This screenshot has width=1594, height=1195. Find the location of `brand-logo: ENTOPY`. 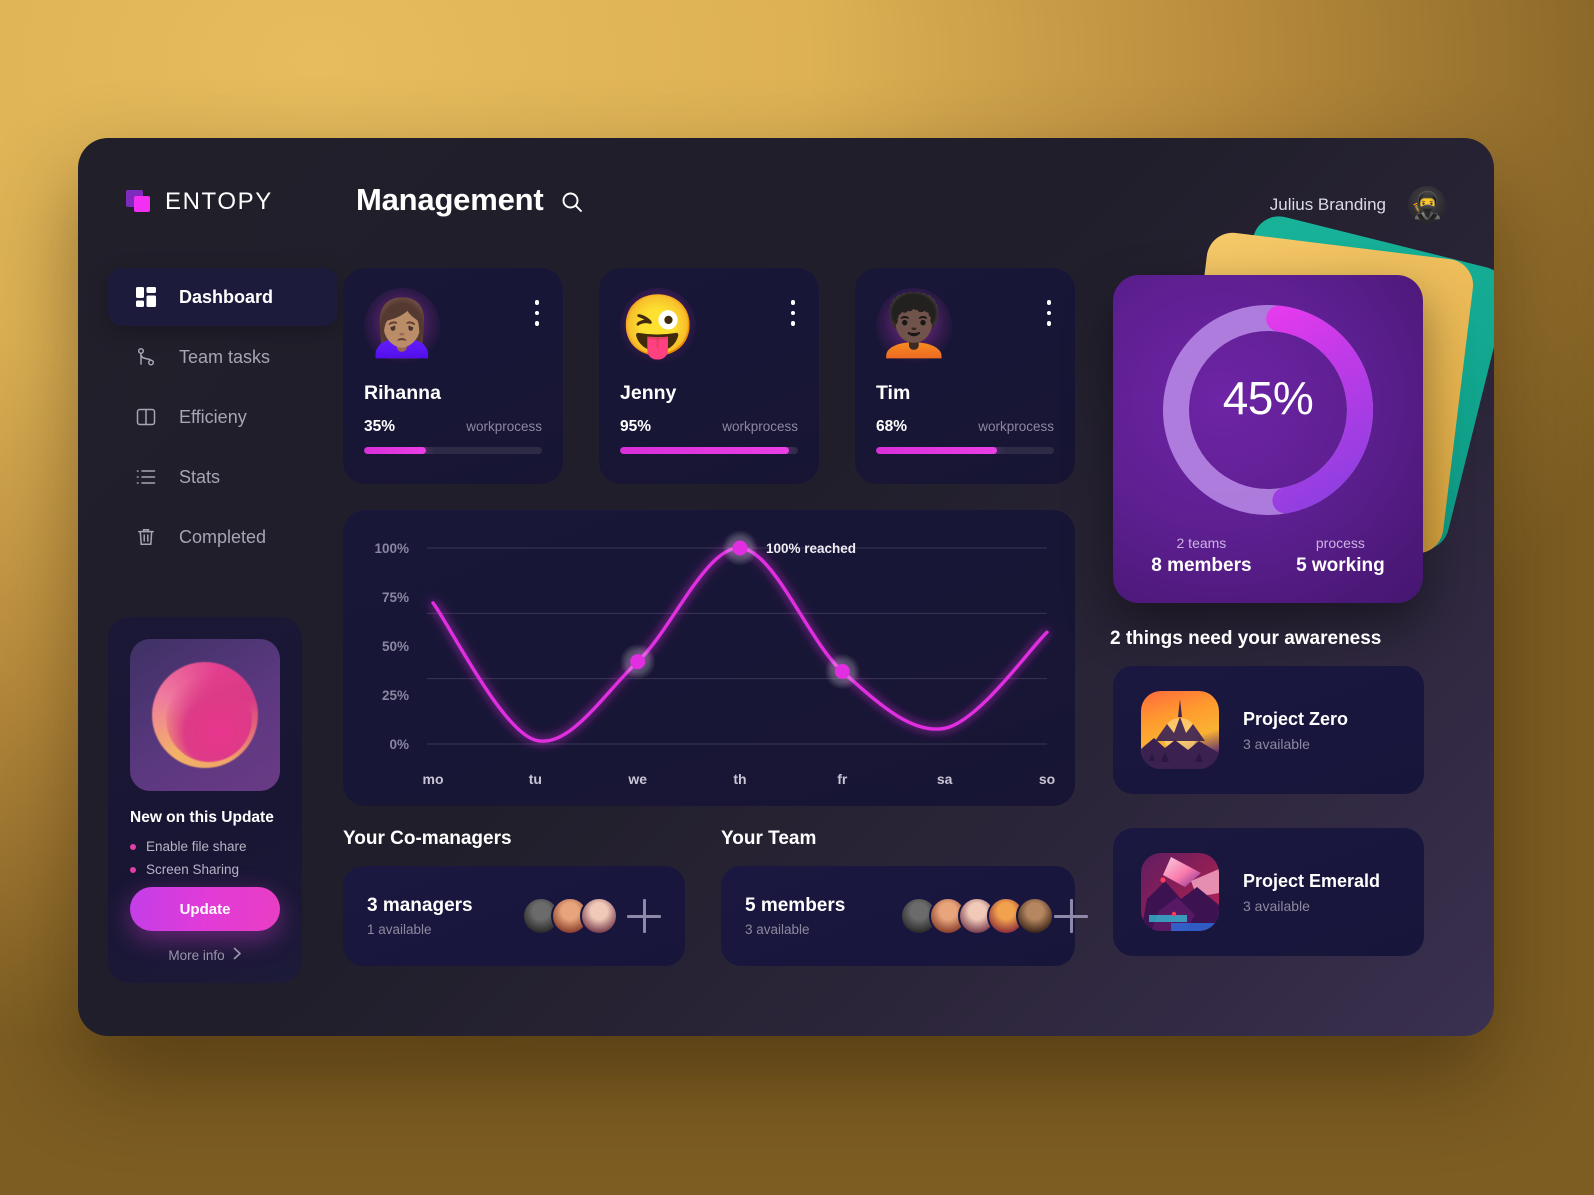

brand-logo: ENTOPY is located at coordinates (199, 202).